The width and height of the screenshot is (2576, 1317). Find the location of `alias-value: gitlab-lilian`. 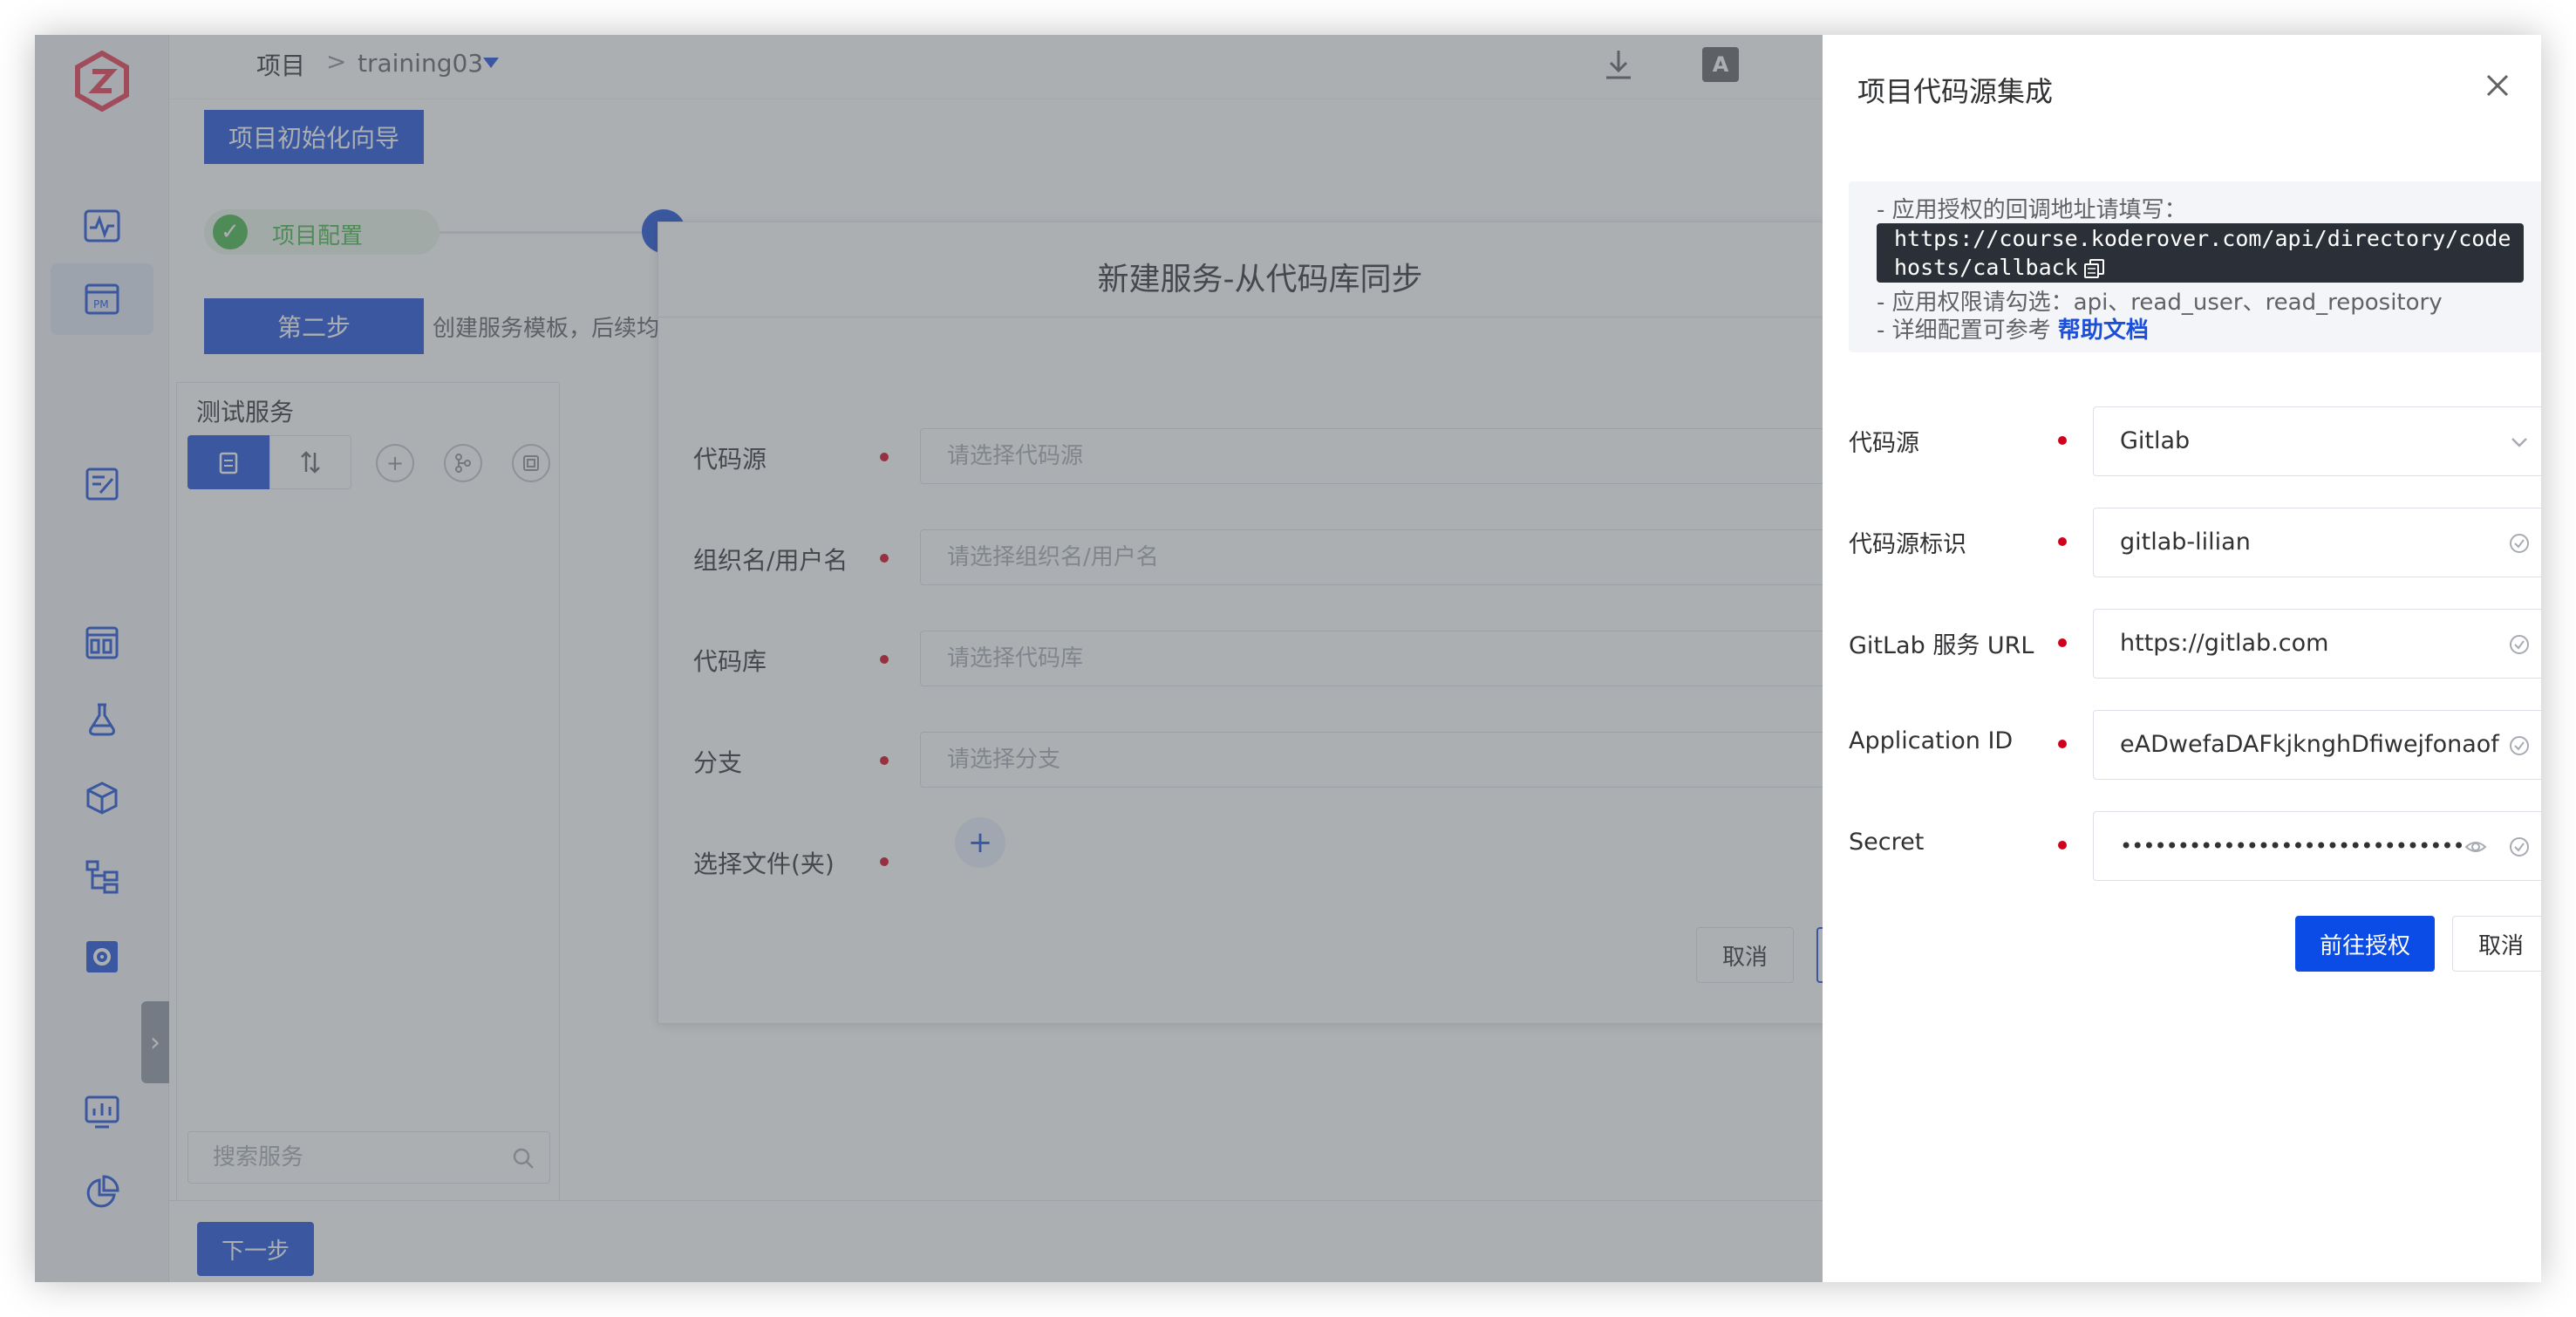

alias-value: gitlab-lilian is located at coordinates (2185, 542).